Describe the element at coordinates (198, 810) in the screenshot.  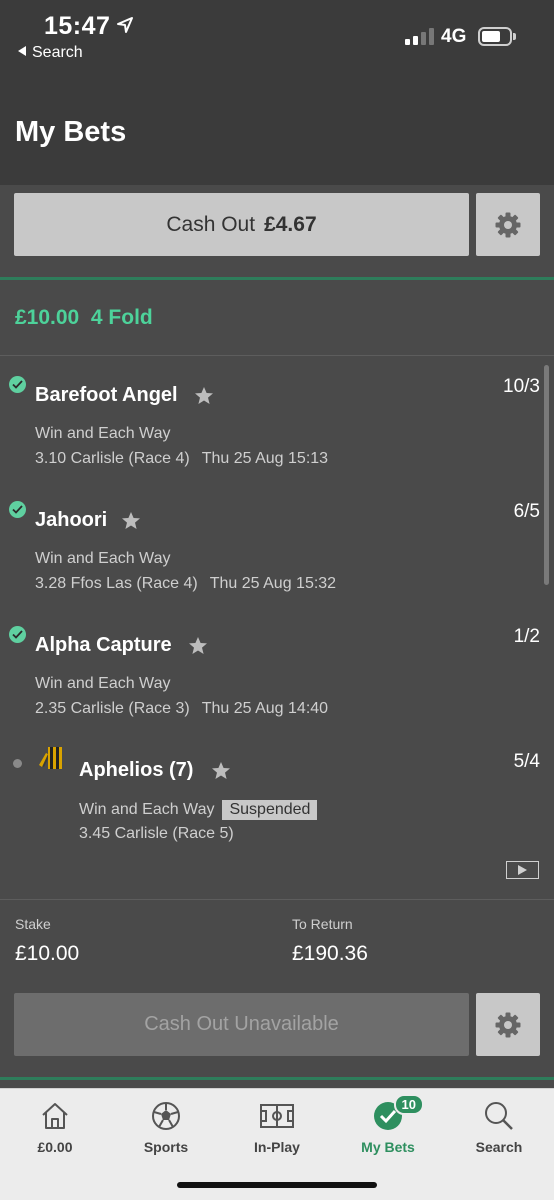
I see `selection-market: Win and Each Way Suspended` at that location.